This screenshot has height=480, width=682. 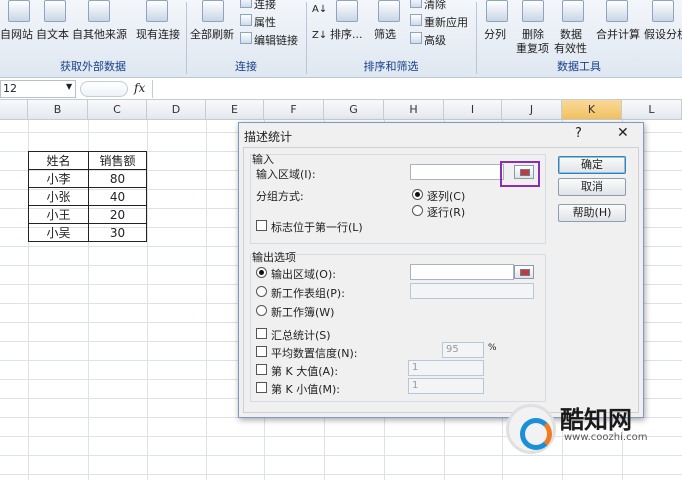 What do you see at coordinates (319, 9) in the screenshot?
I see `sort-asc-icon: A↓` at bounding box center [319, 9].